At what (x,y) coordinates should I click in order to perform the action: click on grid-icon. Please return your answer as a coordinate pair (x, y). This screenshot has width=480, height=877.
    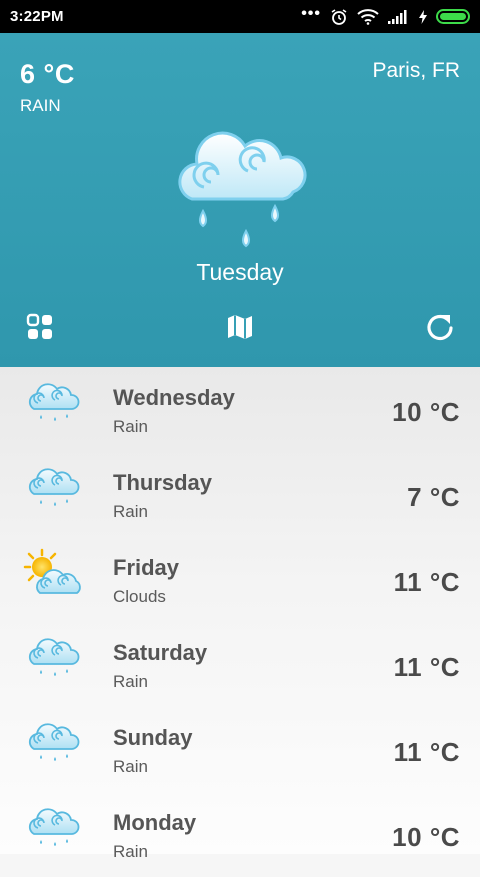
    Looking at the image, I should click on (39, 326).